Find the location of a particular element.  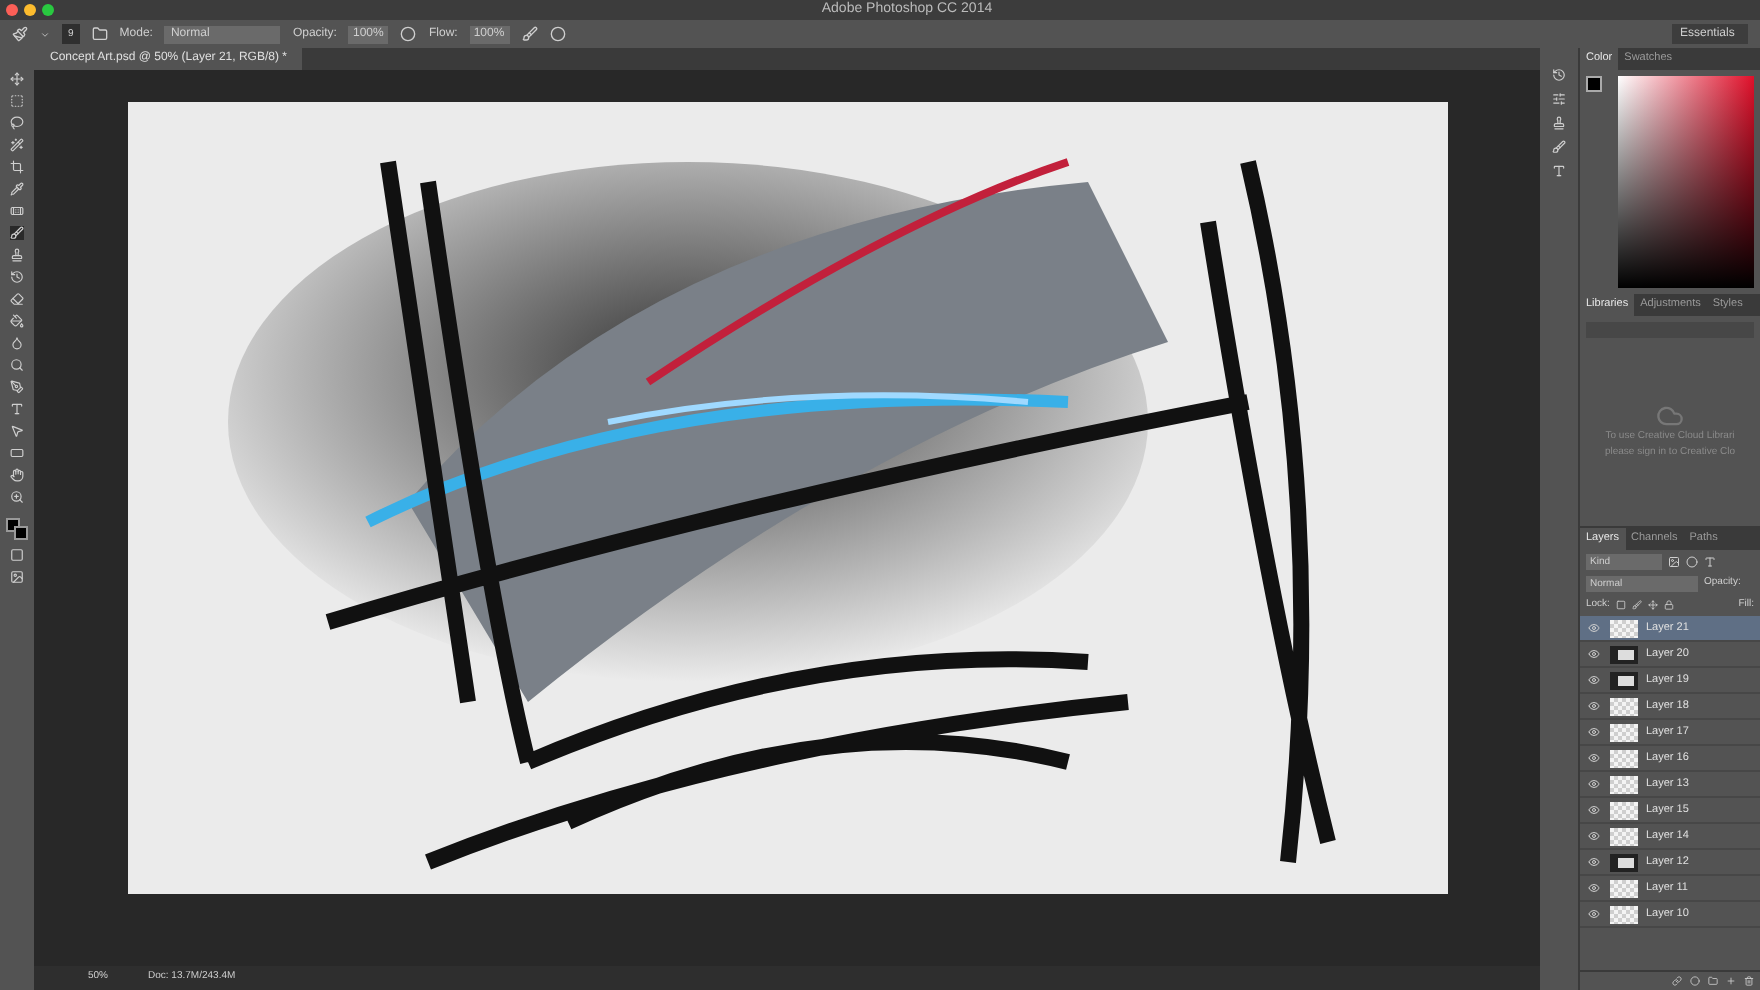

type-tool-icon is located at coordinates (17, 409).